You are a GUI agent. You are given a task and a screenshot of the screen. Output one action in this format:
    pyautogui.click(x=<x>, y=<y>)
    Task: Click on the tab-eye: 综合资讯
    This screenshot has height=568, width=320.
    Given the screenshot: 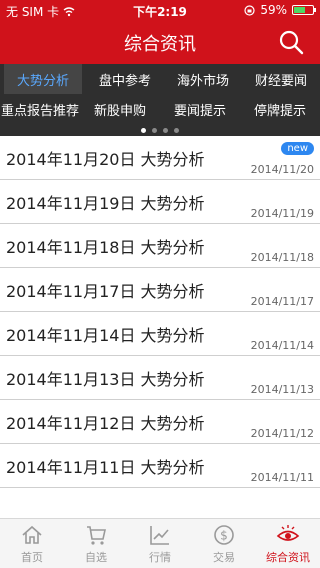 What is the action you would take?
    pyautogui.click(x=288, y=543)
    